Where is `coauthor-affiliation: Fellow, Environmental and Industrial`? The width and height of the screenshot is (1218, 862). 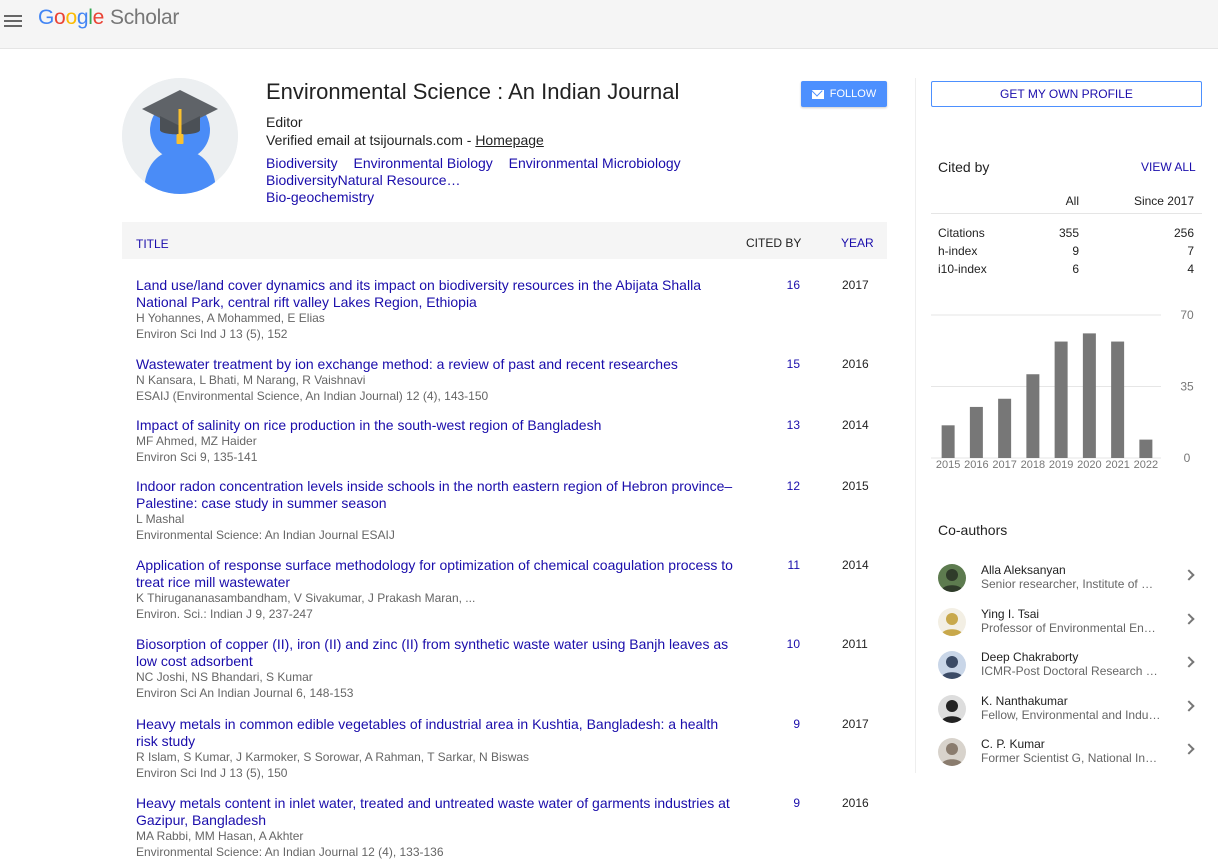 coauthor-affiliation: Fellow, Environmental and Industrial is located at coordinates (1071, 714).